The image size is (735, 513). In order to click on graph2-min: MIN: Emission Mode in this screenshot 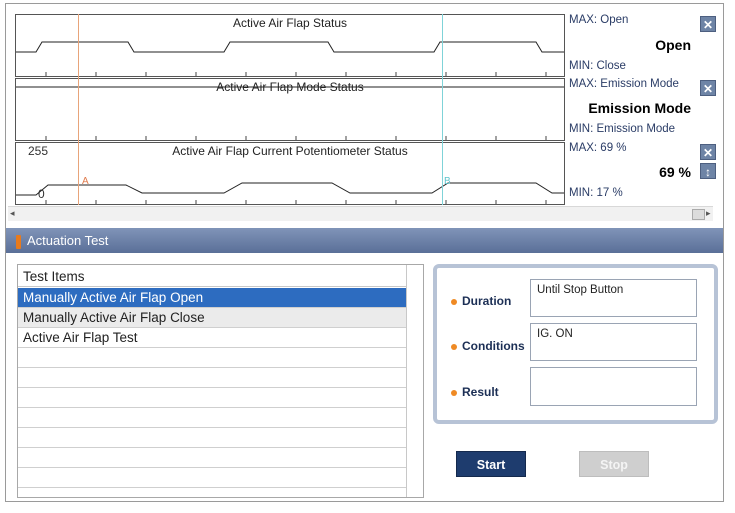, I will do `click(622, 129)`.